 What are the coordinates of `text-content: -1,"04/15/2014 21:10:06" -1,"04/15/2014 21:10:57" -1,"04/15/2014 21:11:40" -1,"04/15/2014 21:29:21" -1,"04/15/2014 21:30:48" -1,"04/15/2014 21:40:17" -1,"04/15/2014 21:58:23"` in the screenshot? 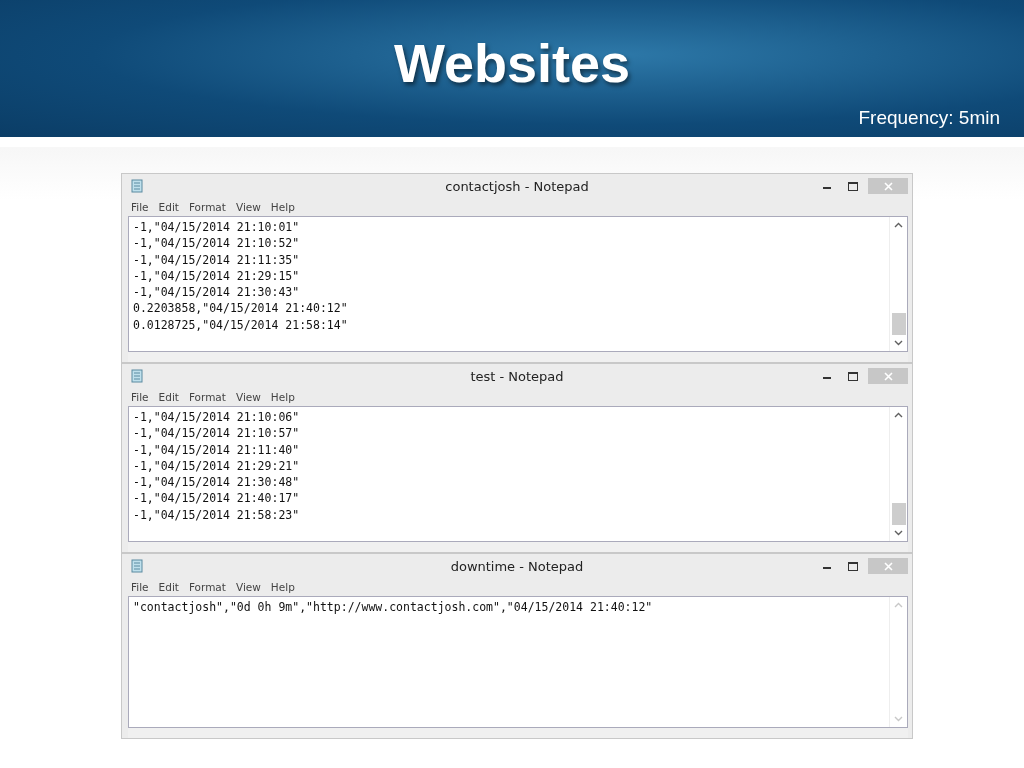 It's located at (216, 466).